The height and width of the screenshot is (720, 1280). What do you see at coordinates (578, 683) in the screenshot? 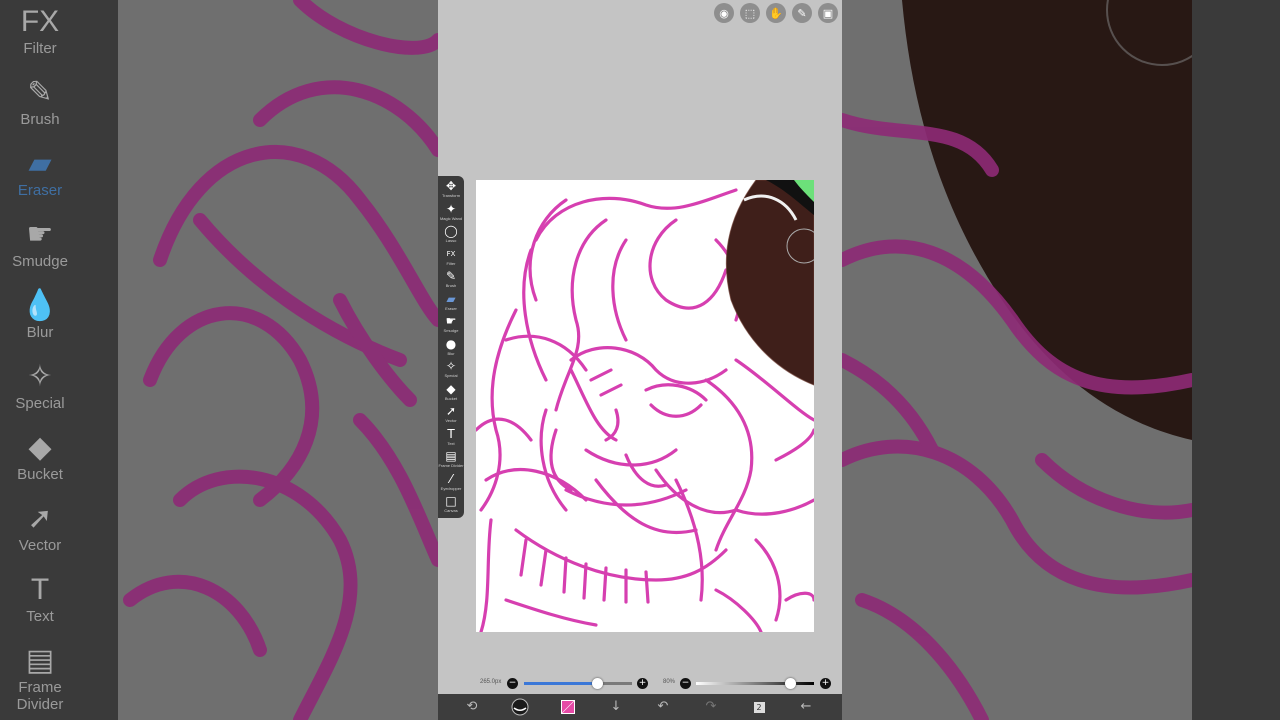
I see `brush-size-slider` at bounding box center [578, 683].